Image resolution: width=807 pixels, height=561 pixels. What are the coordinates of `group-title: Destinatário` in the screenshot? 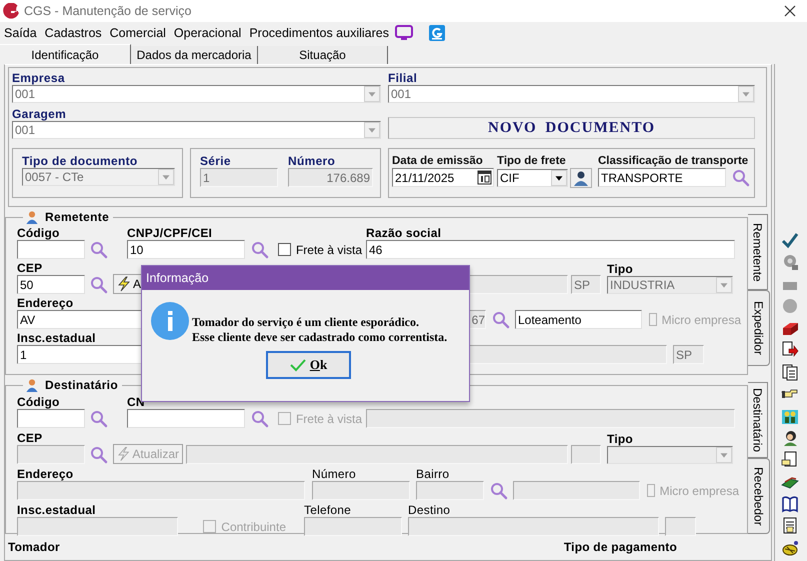 It's located at (81, 385).